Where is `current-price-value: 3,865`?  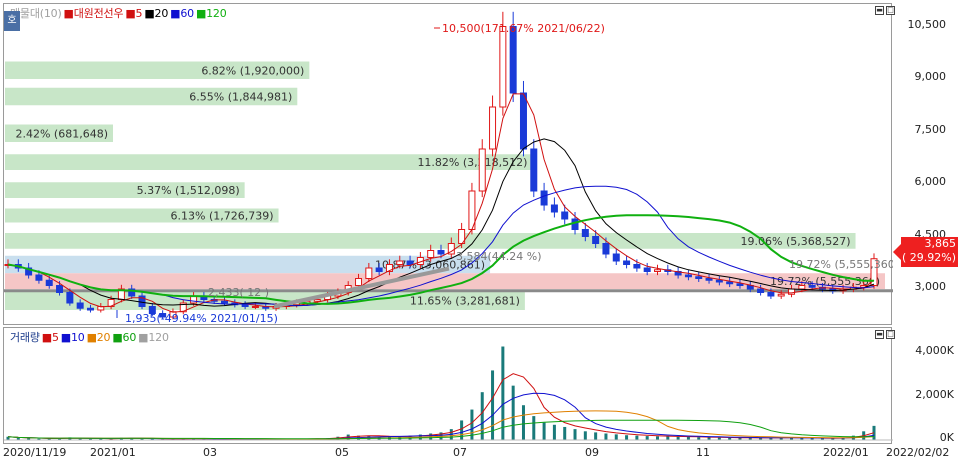 current-price-value: 3,865 is located at coordinates (940, 243).